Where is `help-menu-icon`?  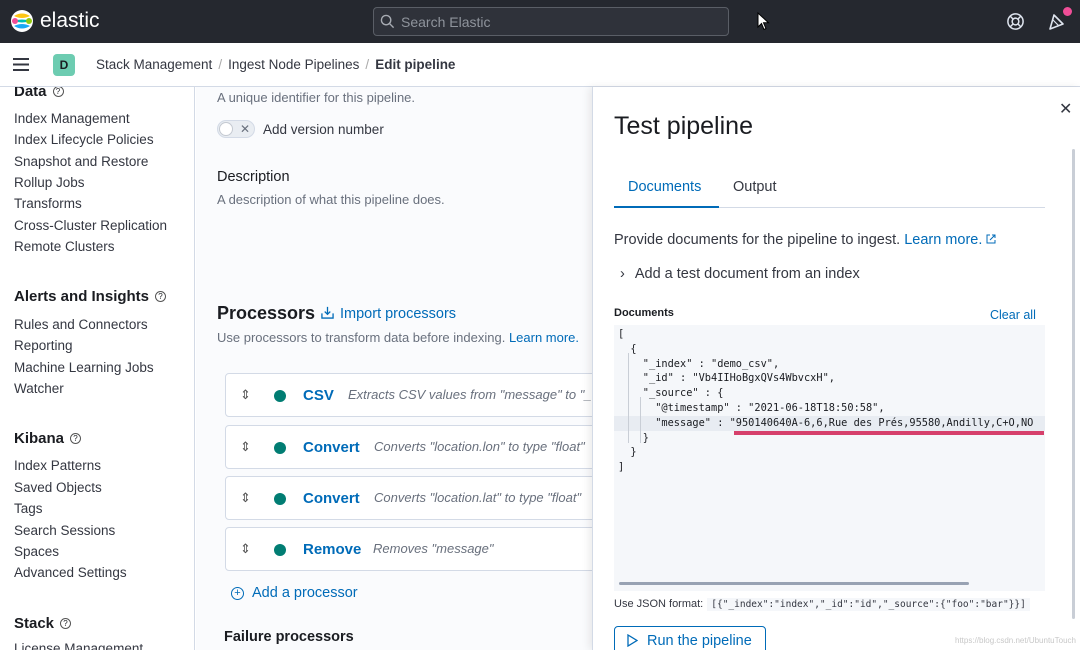 help-menu-icon is located at coordinates (1015, 21).